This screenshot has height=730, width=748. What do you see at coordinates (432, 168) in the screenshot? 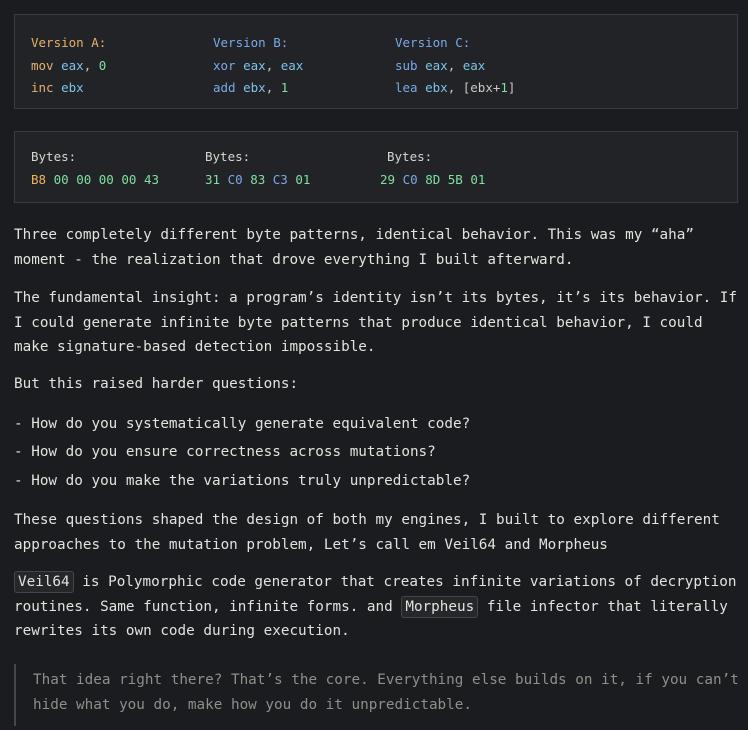
I see `bytes-c-column: Bytes: 29 C0 8D 5B 01` at bounding box center [432, 168].